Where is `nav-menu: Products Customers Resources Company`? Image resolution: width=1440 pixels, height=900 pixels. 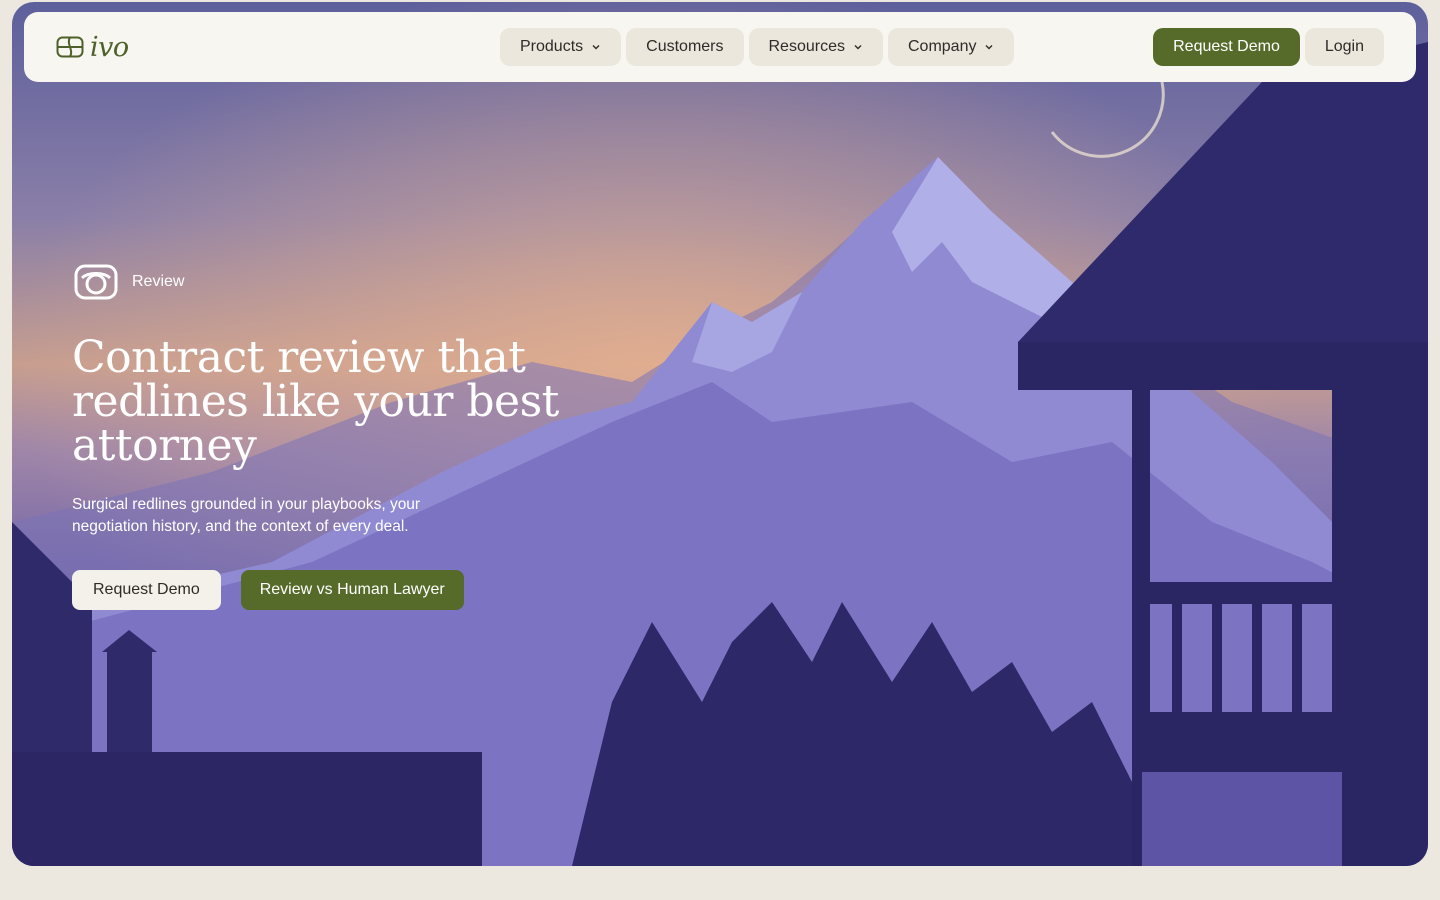 nav-menu: Products Customers Resources Company is located at coordinates (757, 47).